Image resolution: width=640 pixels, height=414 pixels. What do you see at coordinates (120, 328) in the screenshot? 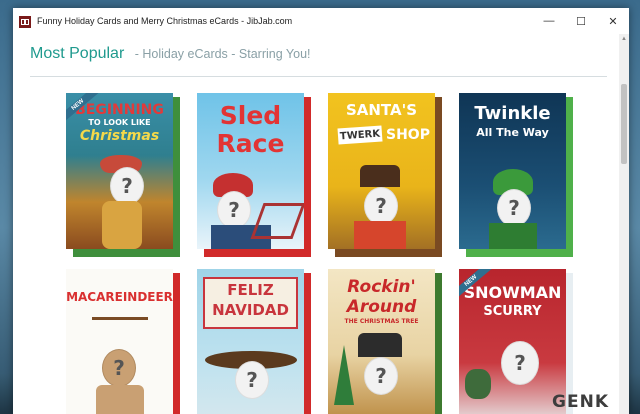
I see `antlers` at bounding box center [120, 328].